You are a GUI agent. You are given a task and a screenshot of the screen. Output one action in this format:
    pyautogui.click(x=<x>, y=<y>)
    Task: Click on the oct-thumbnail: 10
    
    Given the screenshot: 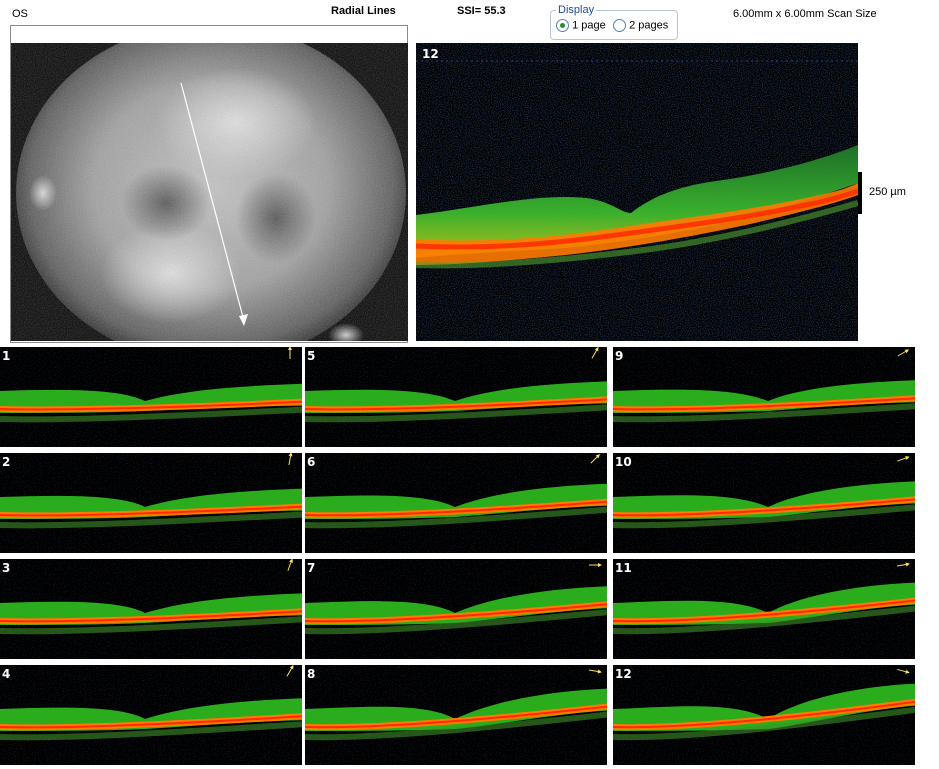 What is the action you would take?
    pyautogui.click(x=764, y=503)
    